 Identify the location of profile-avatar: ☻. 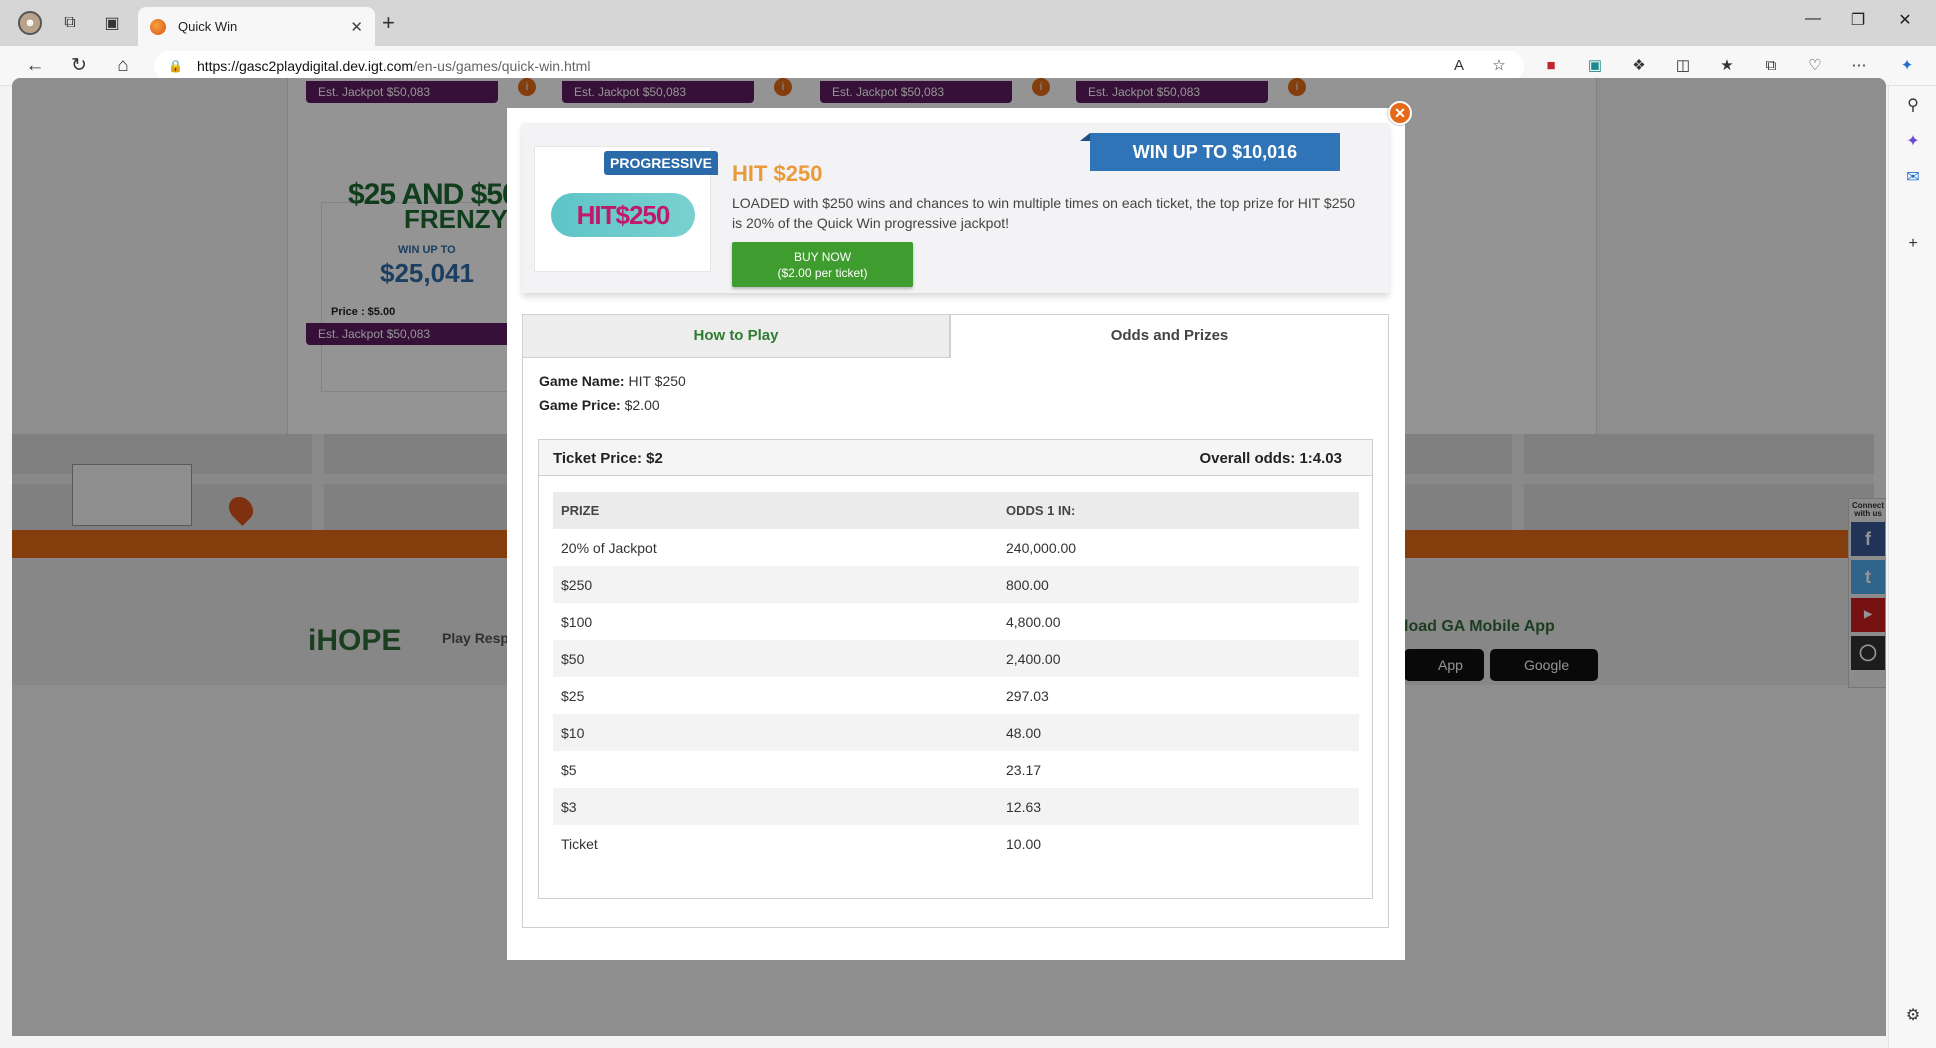
(30, 23).